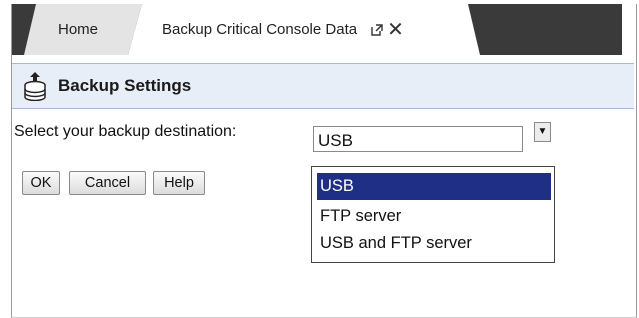  I want to click on destination-label: Select your backup destination:, so click(125, 131).